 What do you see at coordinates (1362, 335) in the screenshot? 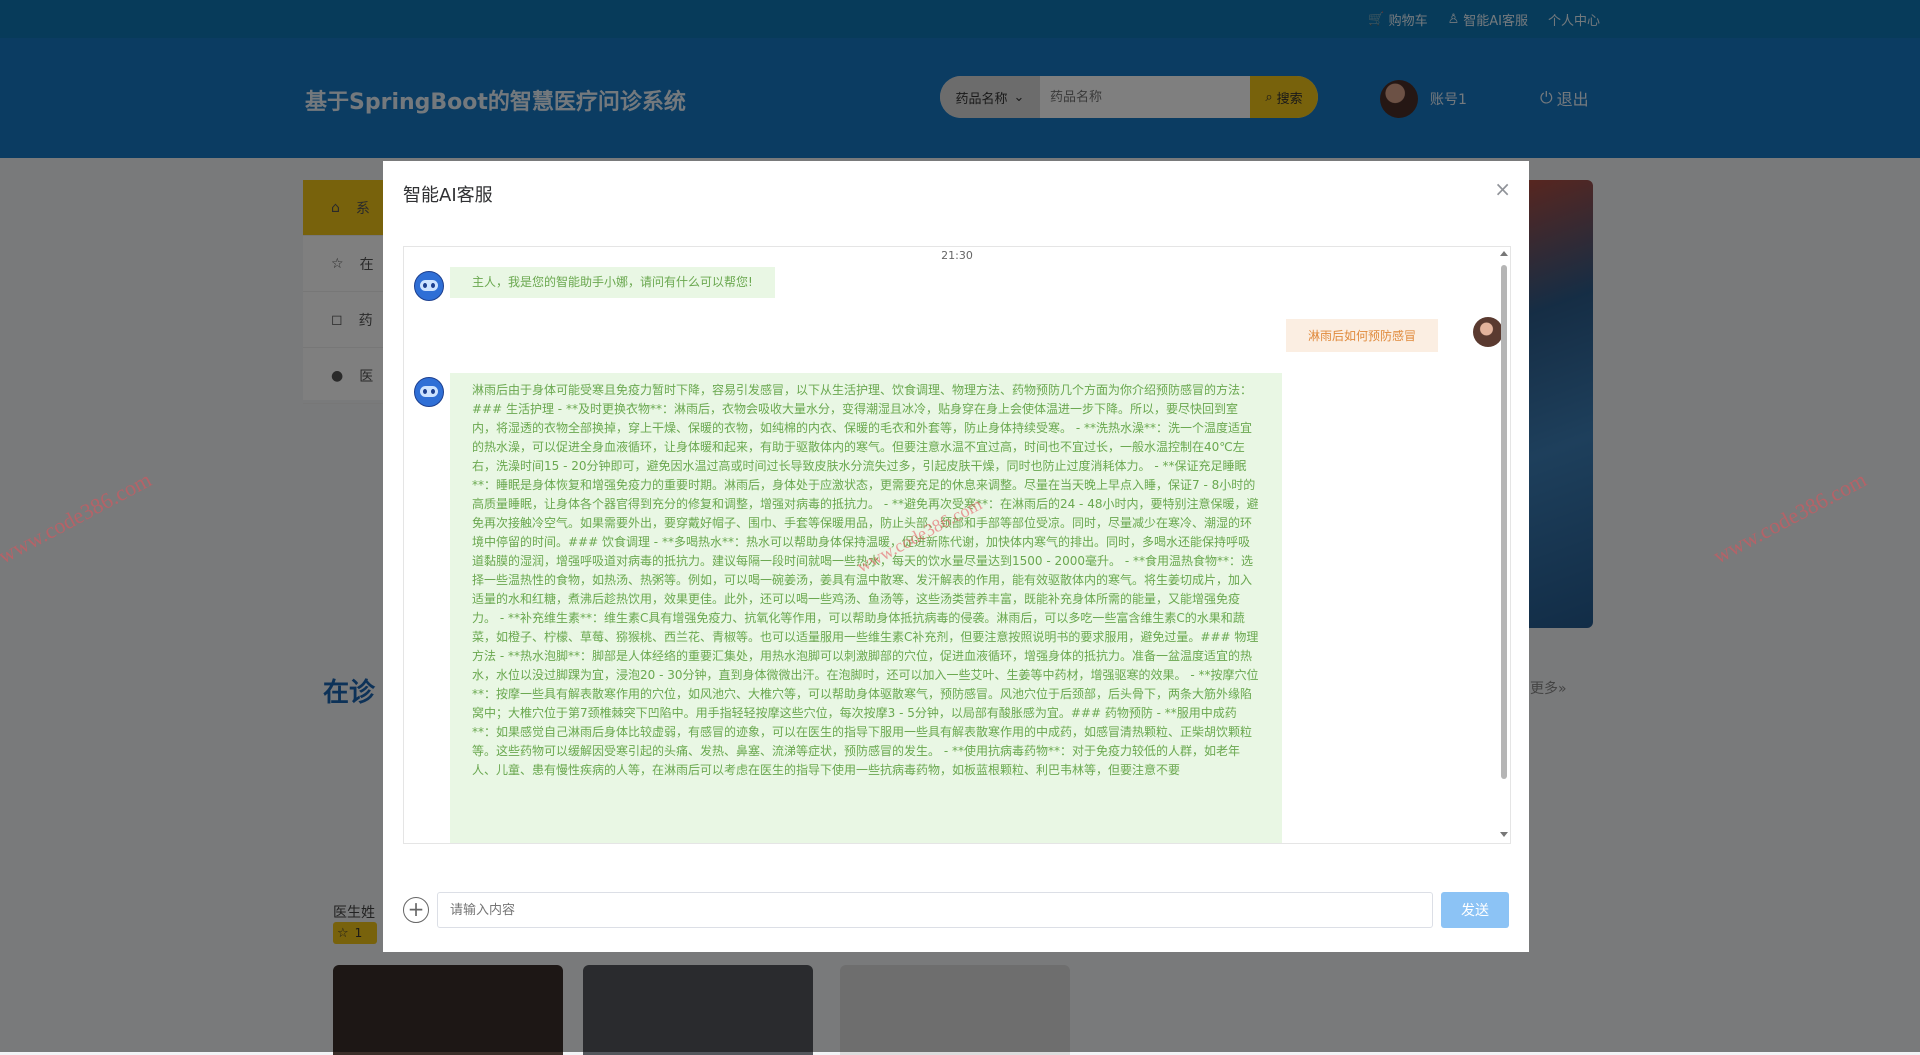
I see `user-message: 淋雨后如何预防感冒` at bounding box center [1362, 335].